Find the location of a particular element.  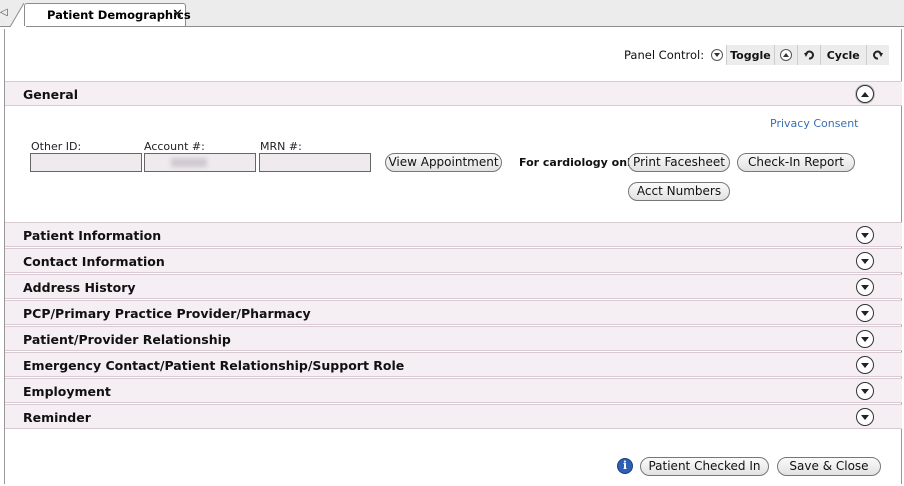

tab-patient-demographics: Patient Demographics ✕ is located at coordinates (107, 14).